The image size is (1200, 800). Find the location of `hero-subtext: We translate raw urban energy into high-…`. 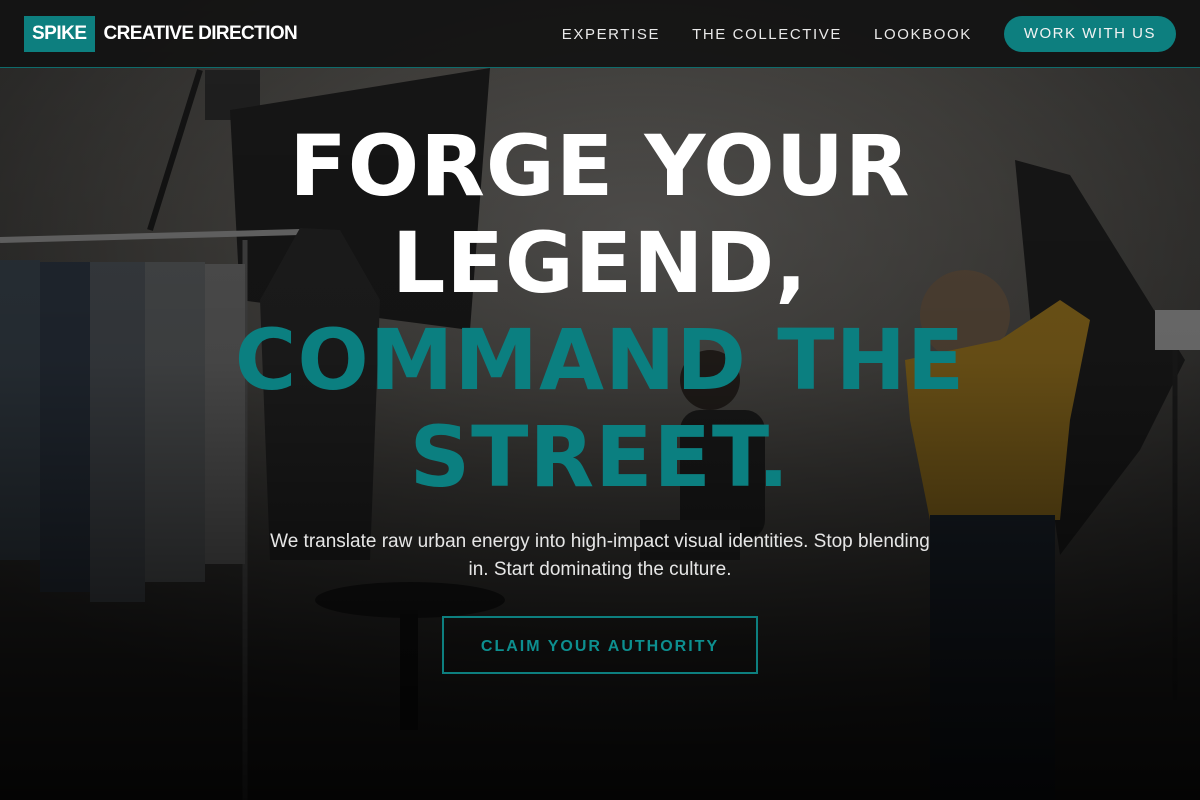

hero-subtext: We translate raw urban energy into high-… is located at coordinates (600, 555).